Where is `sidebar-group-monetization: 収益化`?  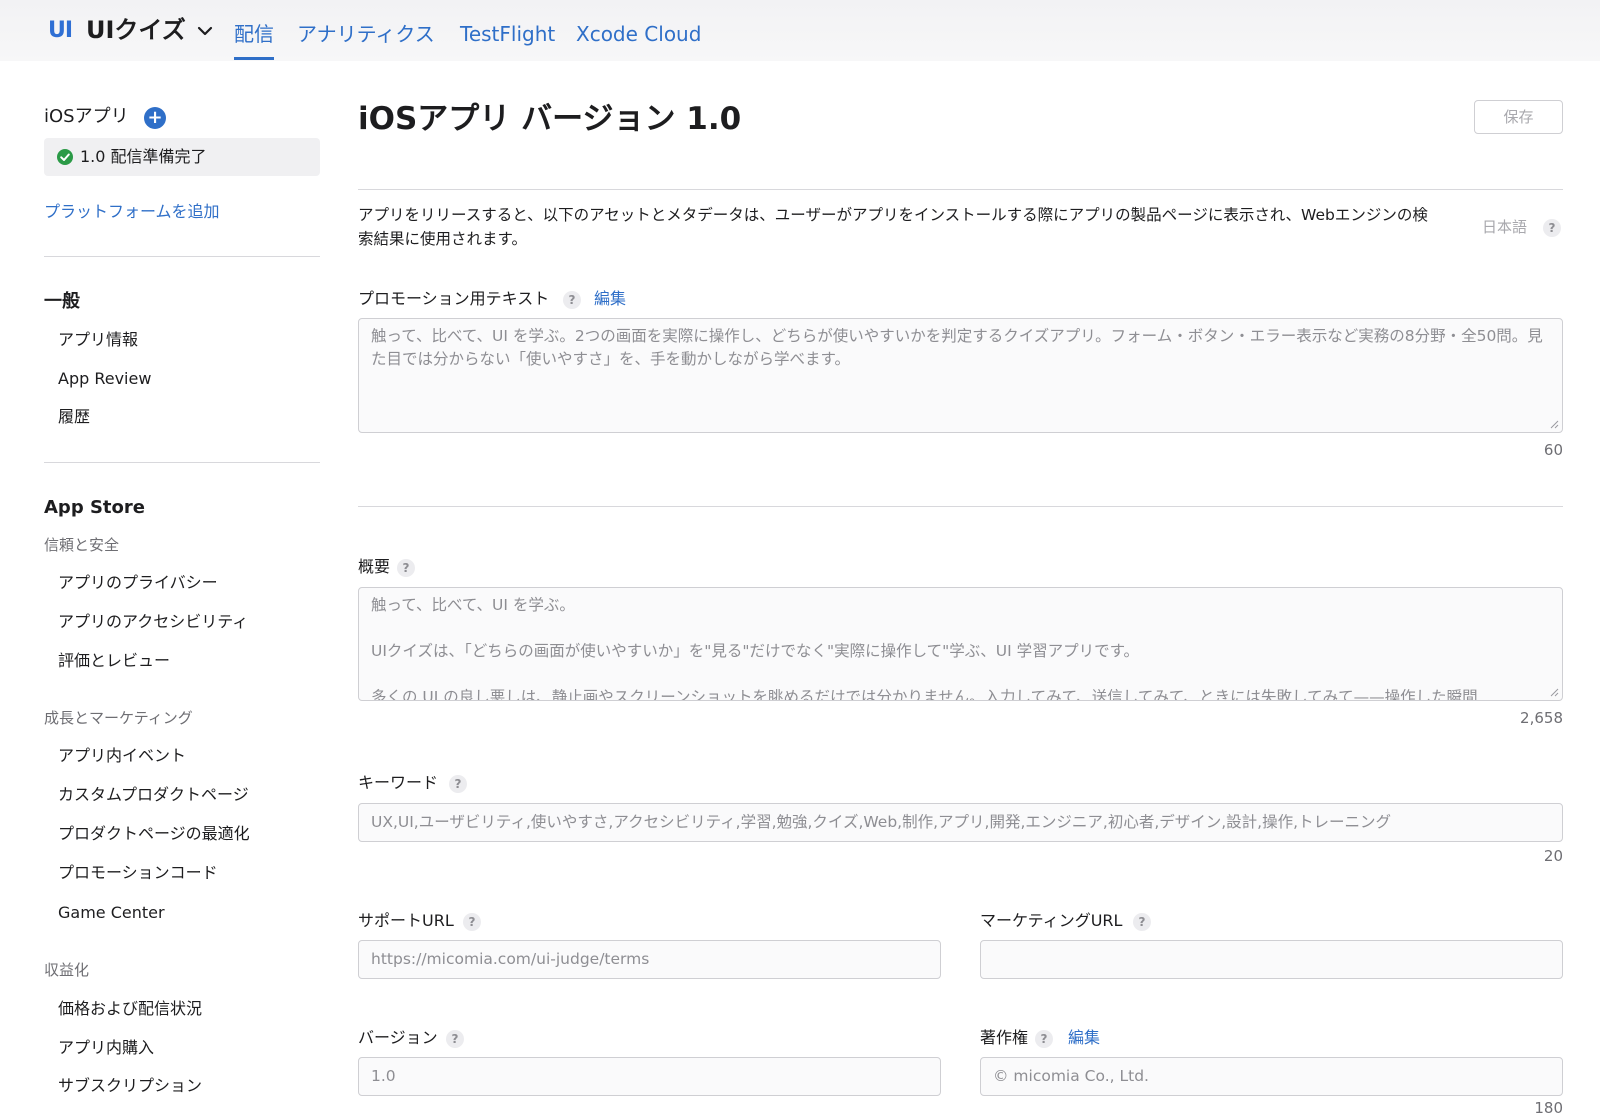
sidebar-group-monetization: 収益化 is located at coordinates (67, 970).